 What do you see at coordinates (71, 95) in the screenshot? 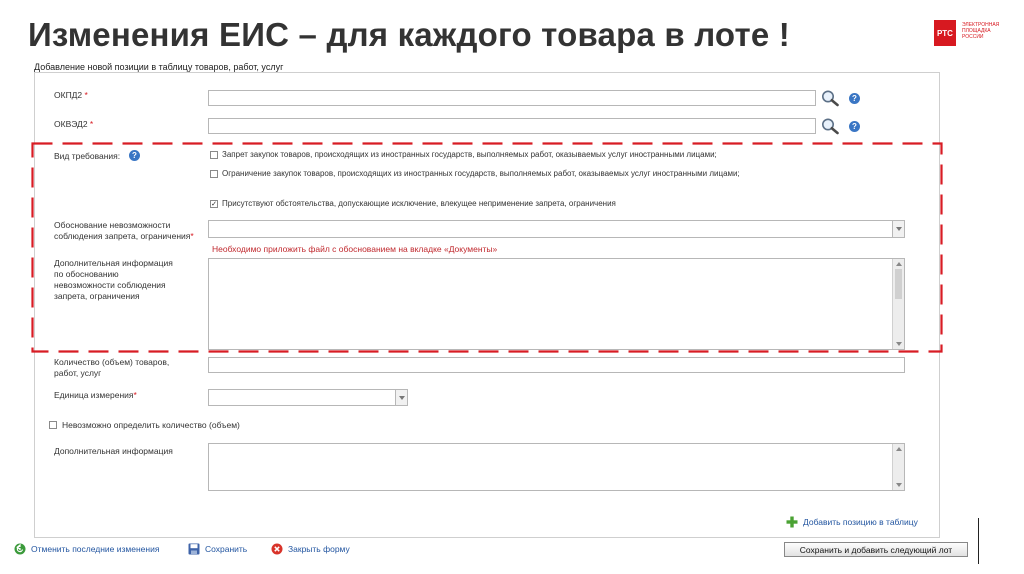
I see `okpd2-label: ОКПД2 *` at bounding box center [71, 95].